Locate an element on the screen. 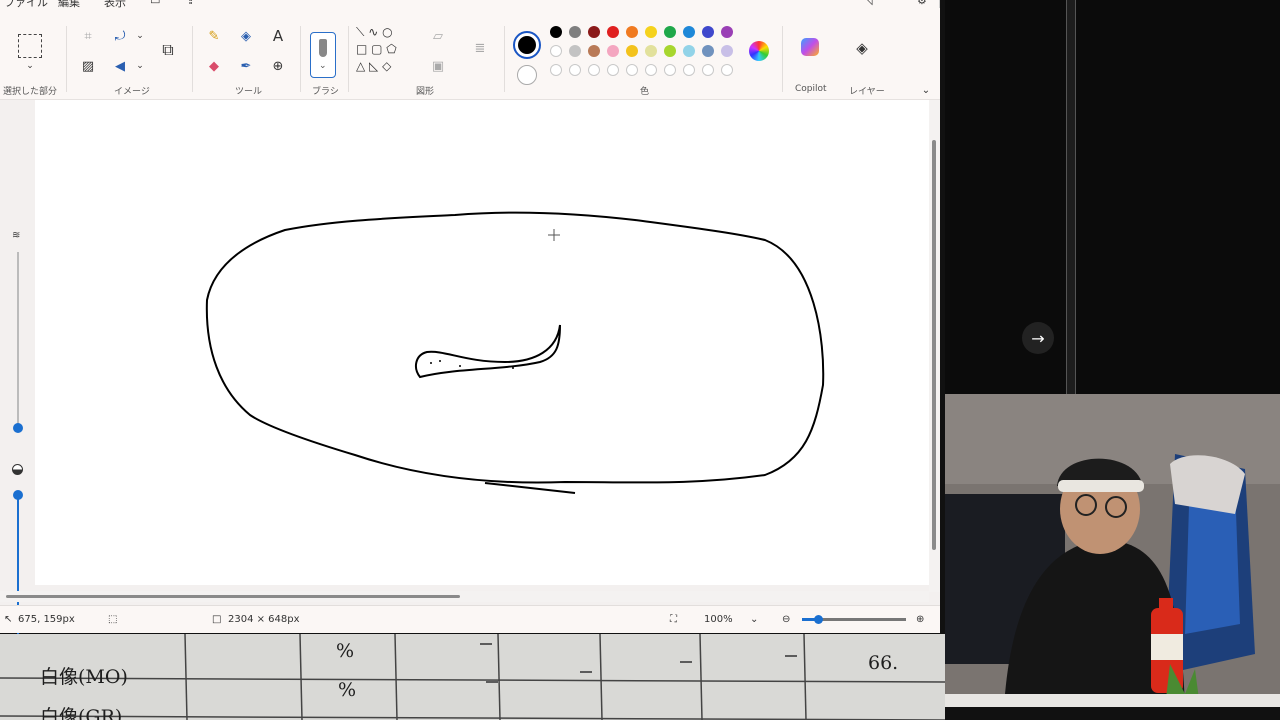 The height and width of the screenshot is (720, 1280). next-arrow-button: → is located at coordinates (1038, 338).